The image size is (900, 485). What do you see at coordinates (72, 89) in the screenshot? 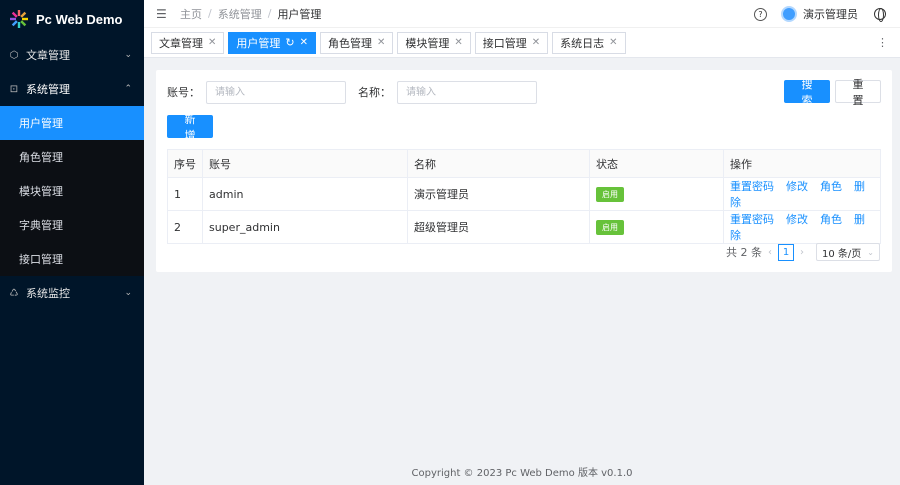
I see `sidebar-group-system: ⊡ 系统管理 ⌃` at bounding box center [72, 89].